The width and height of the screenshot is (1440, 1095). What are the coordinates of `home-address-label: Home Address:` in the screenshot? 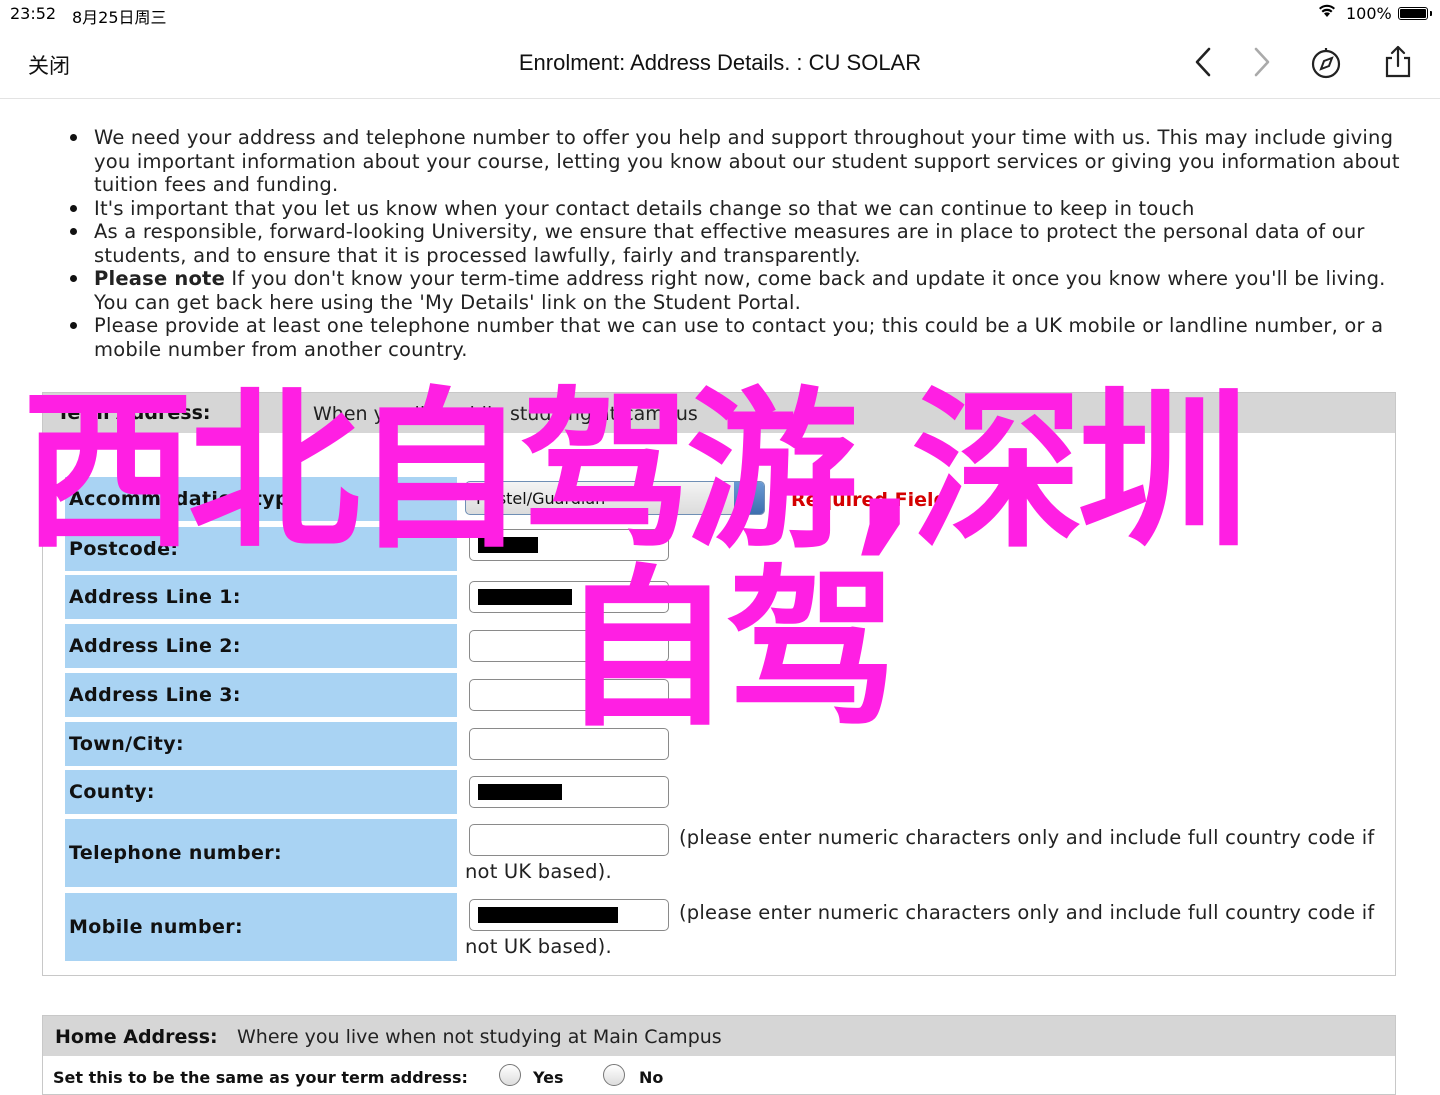 It's located at (136, 1037).